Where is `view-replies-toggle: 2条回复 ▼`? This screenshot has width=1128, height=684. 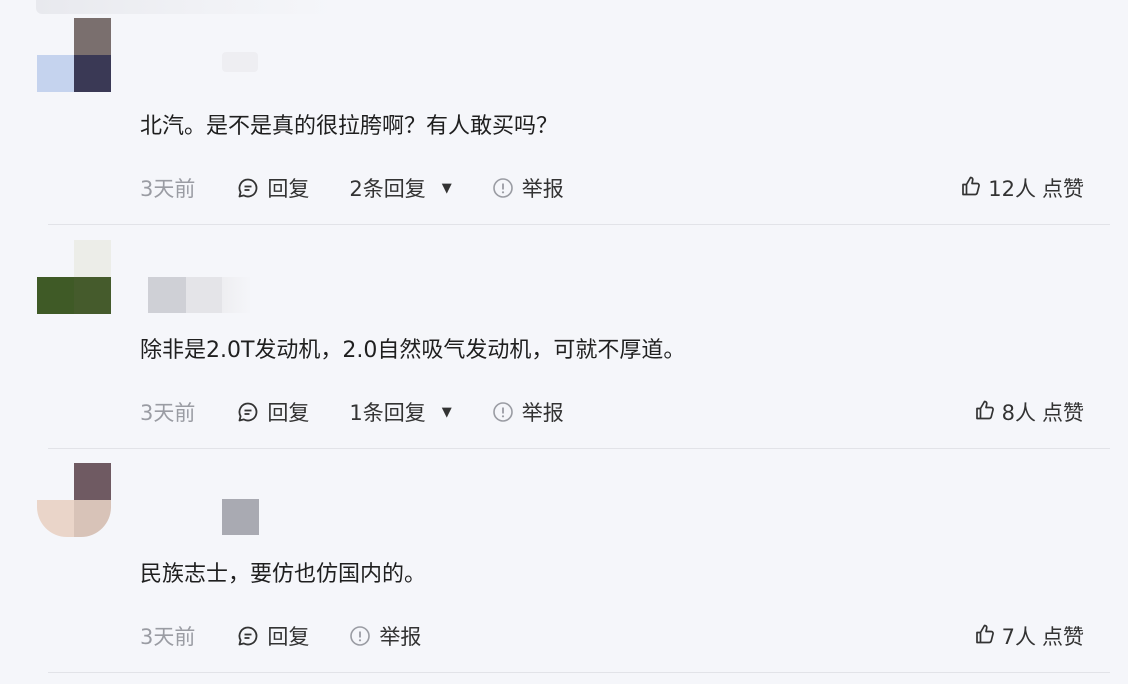
view-replies-toggle: 2条回复 ▼ is located at coordinates (400, 188).